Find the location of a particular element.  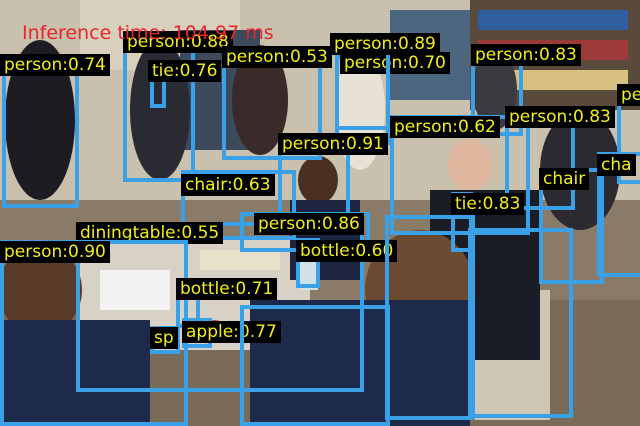

detection-label: person:0.53 is located at coordinates (277, 57).